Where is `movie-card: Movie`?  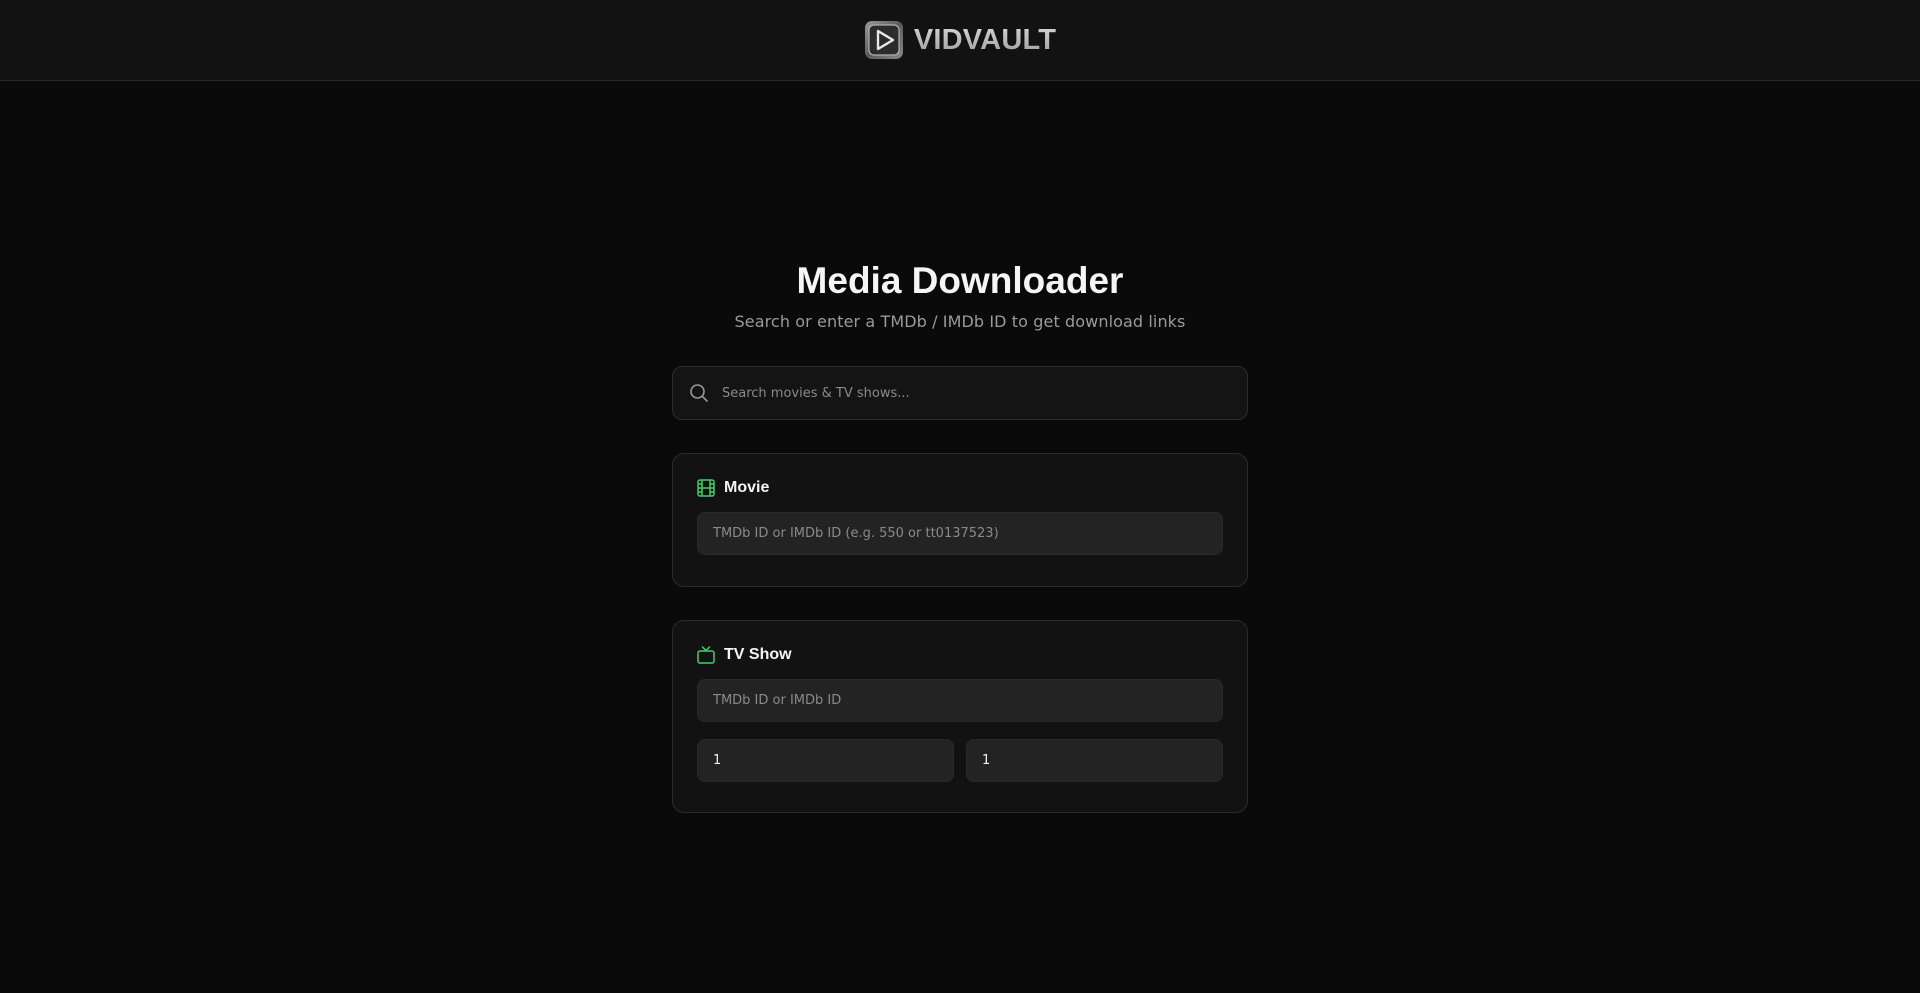
movie-card: Movie is located at coordinates (960, 520).